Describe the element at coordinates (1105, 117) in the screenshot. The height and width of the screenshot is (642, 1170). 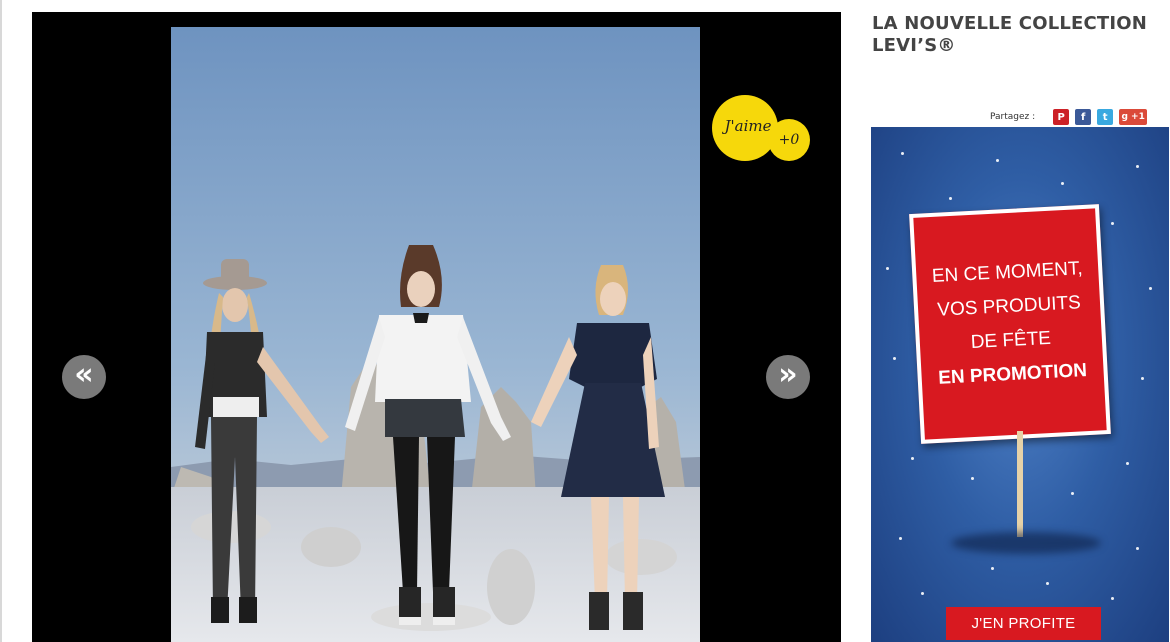
I see `twitter-icon: t` at that location.